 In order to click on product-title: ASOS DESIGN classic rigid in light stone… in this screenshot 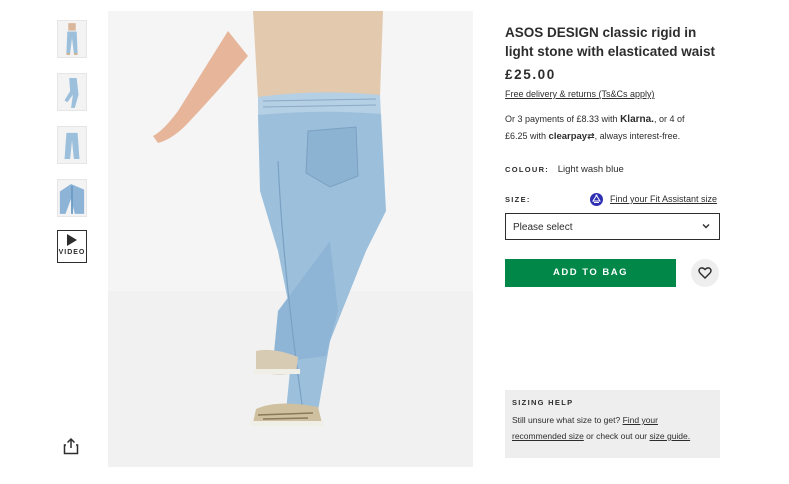, I will do `click(610, 42)`.